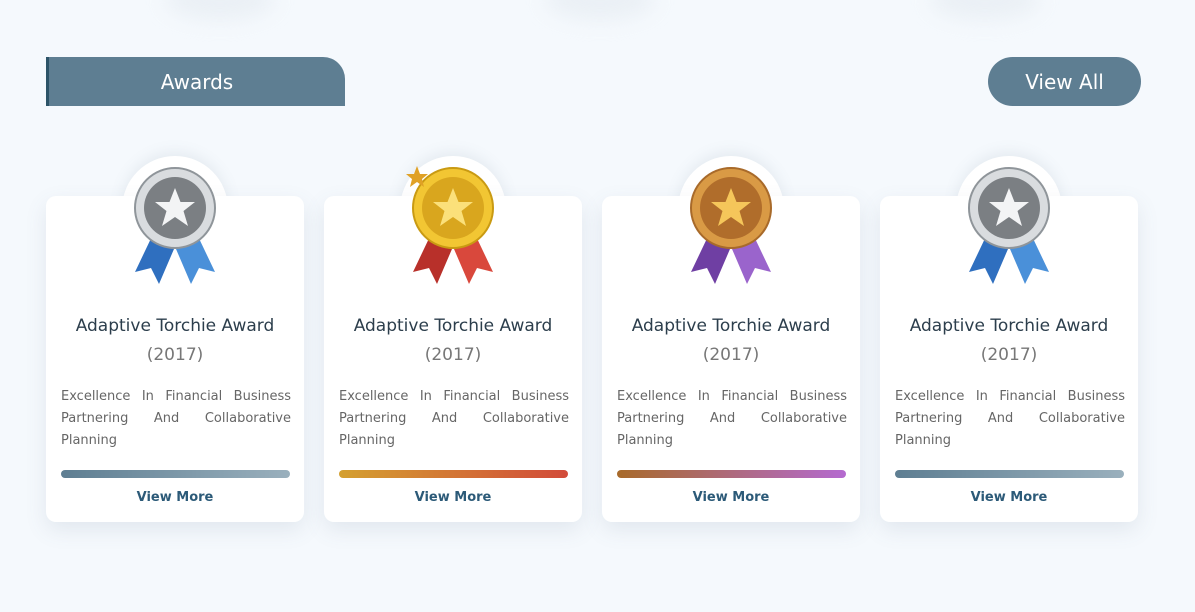 Image resolution: width=1195 pixels, height=612 pixels. What do you see at coordinates (731, 225) in the screenshot?
I see `bronze-medal-icon` at bounding box center [731, 225].